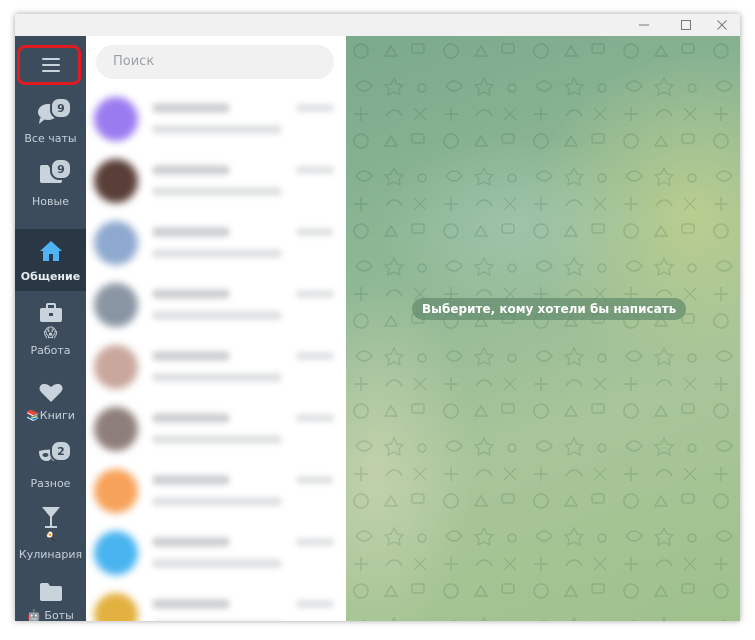  Describe the element at coordinates (215, 62) in the screenshot. I see `search-input: Поиск` at that location.